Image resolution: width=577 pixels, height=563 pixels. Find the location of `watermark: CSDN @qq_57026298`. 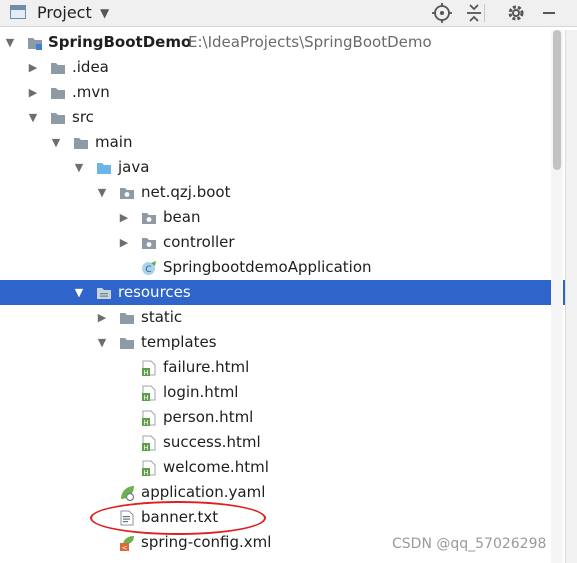

watermark: CSDN @qq_57026298 is located at coordinates (469, 544).